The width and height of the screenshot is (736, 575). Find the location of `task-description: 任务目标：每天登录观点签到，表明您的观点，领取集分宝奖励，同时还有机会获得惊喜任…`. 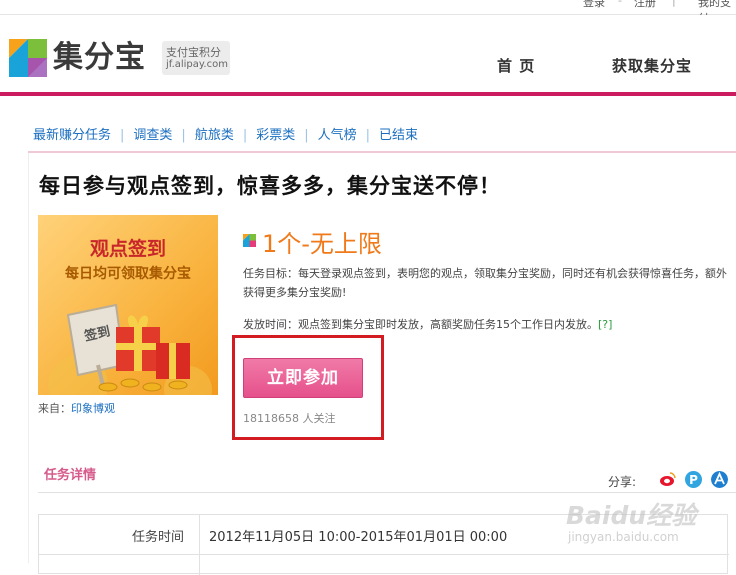

task-description: 任务目标：每天登录观点签到，表明您的观点，领取集分宝奖励，同时还有机会获得惊喜任… is located at coordinates (485, 283).